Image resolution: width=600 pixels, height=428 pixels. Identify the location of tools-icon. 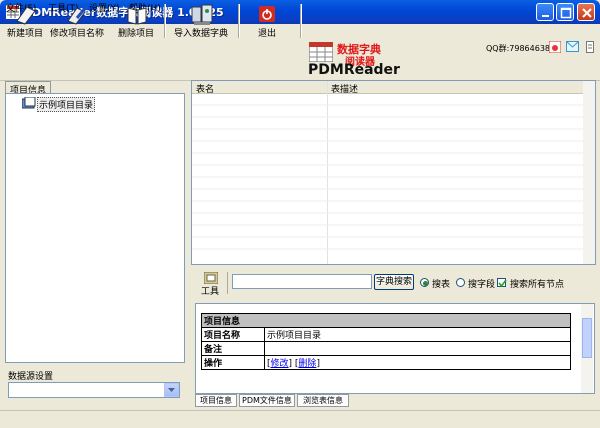
(211, 278).